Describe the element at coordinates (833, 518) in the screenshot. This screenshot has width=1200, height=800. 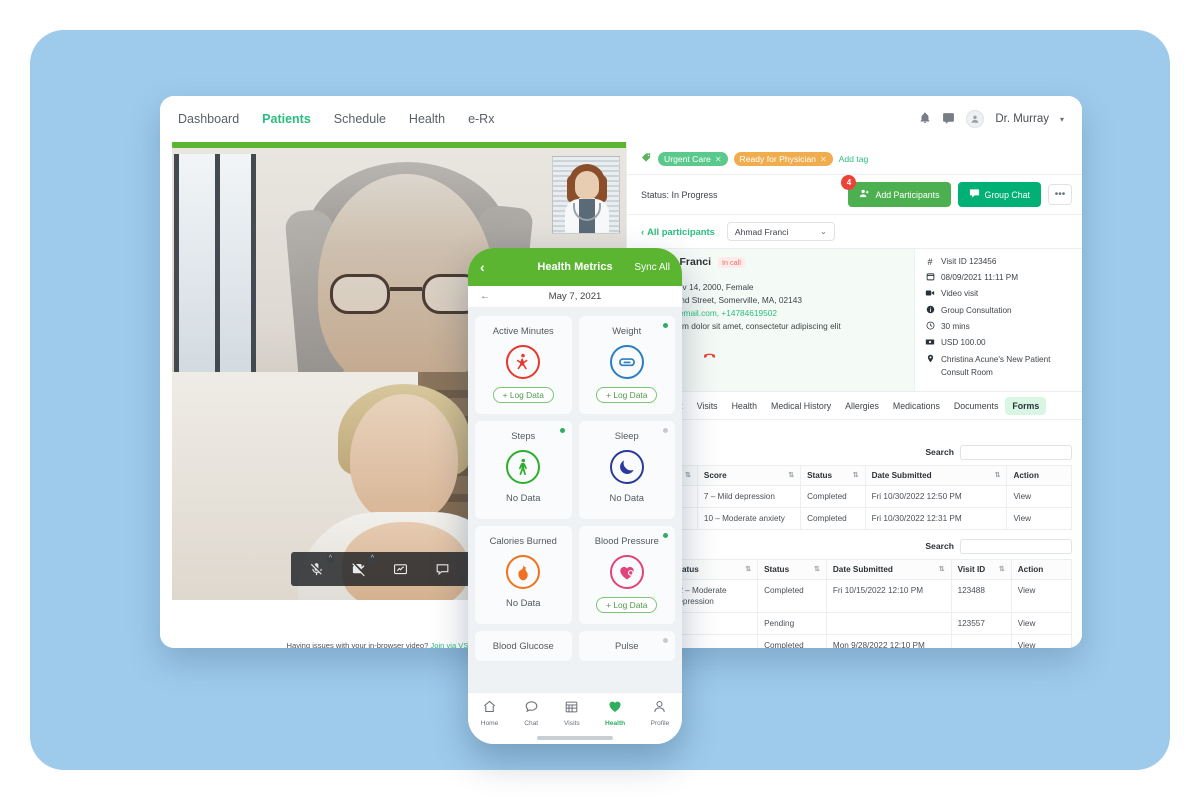
I see `cell-status: Completed` at that location.